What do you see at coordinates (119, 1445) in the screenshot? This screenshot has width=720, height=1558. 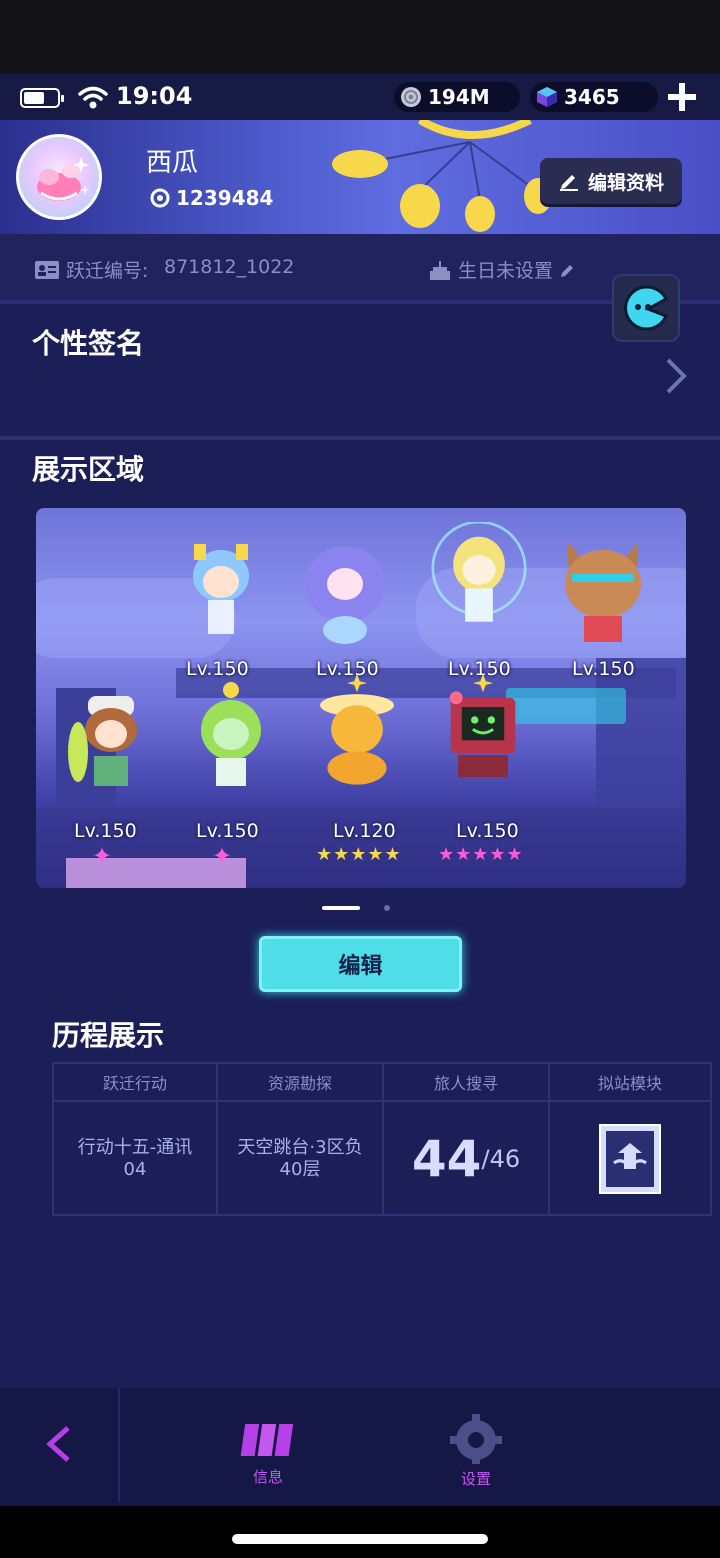 I see `nav-separator` at bounding box center [119, 1445].